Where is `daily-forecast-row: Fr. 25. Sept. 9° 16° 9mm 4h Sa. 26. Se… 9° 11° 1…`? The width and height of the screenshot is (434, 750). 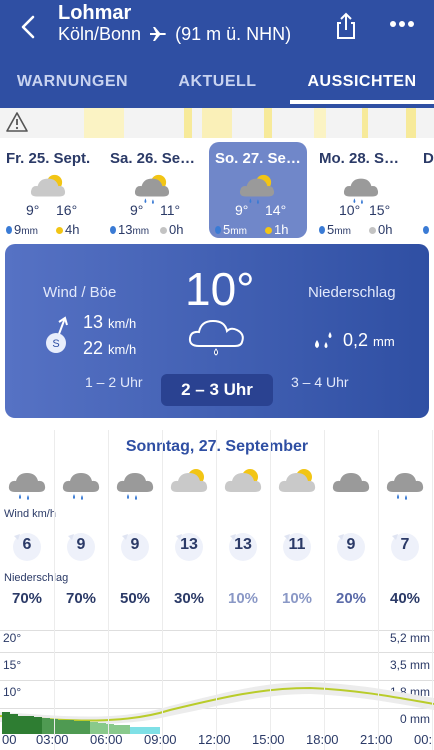 daily-forecast-row: Fr. 25. Sept. 9° 16° 9mm 4h Sa. 26. Se… 9° 11° 1… is located at coordinates (217, 191).